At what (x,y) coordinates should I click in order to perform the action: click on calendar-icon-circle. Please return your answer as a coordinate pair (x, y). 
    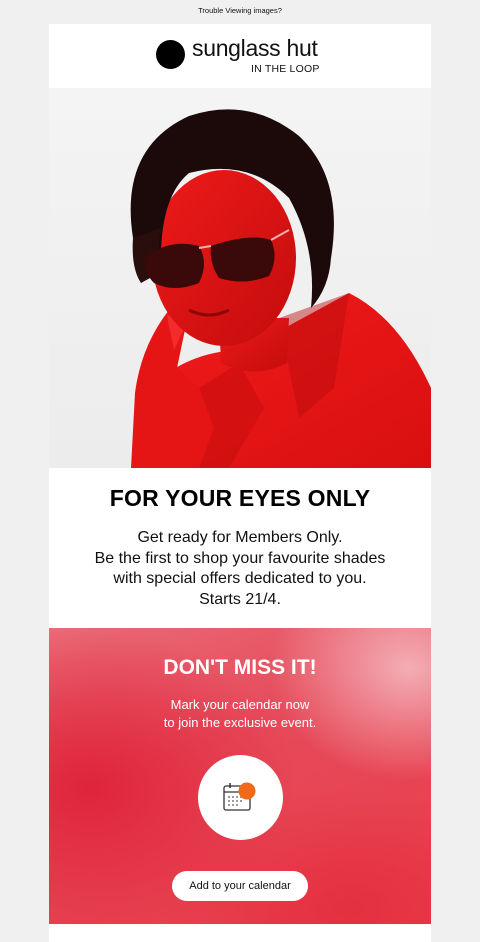
    Looking at the image, I should click on (240, 797).